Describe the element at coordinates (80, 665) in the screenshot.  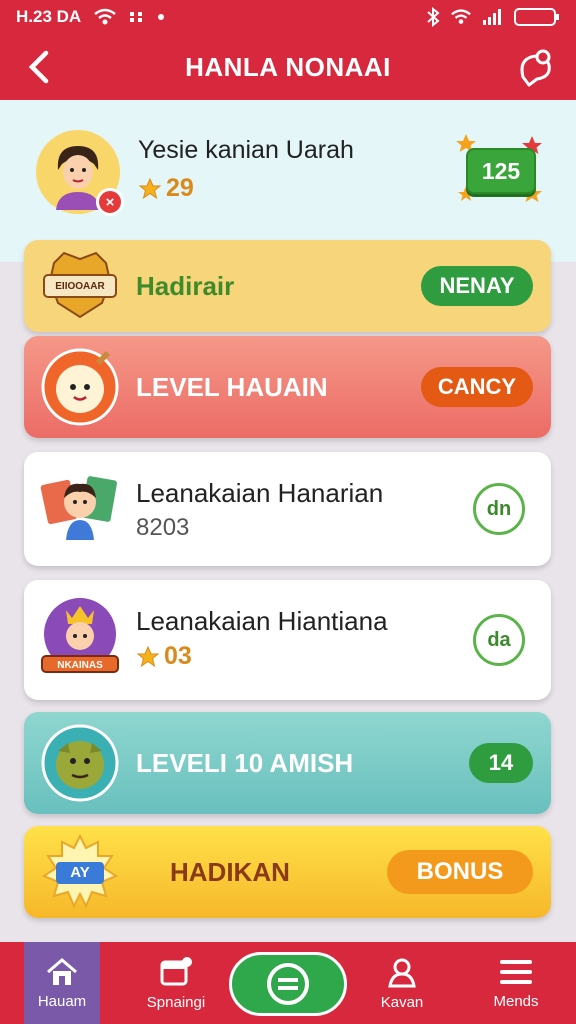
I see `badge-text: NKAINAS` at that location.